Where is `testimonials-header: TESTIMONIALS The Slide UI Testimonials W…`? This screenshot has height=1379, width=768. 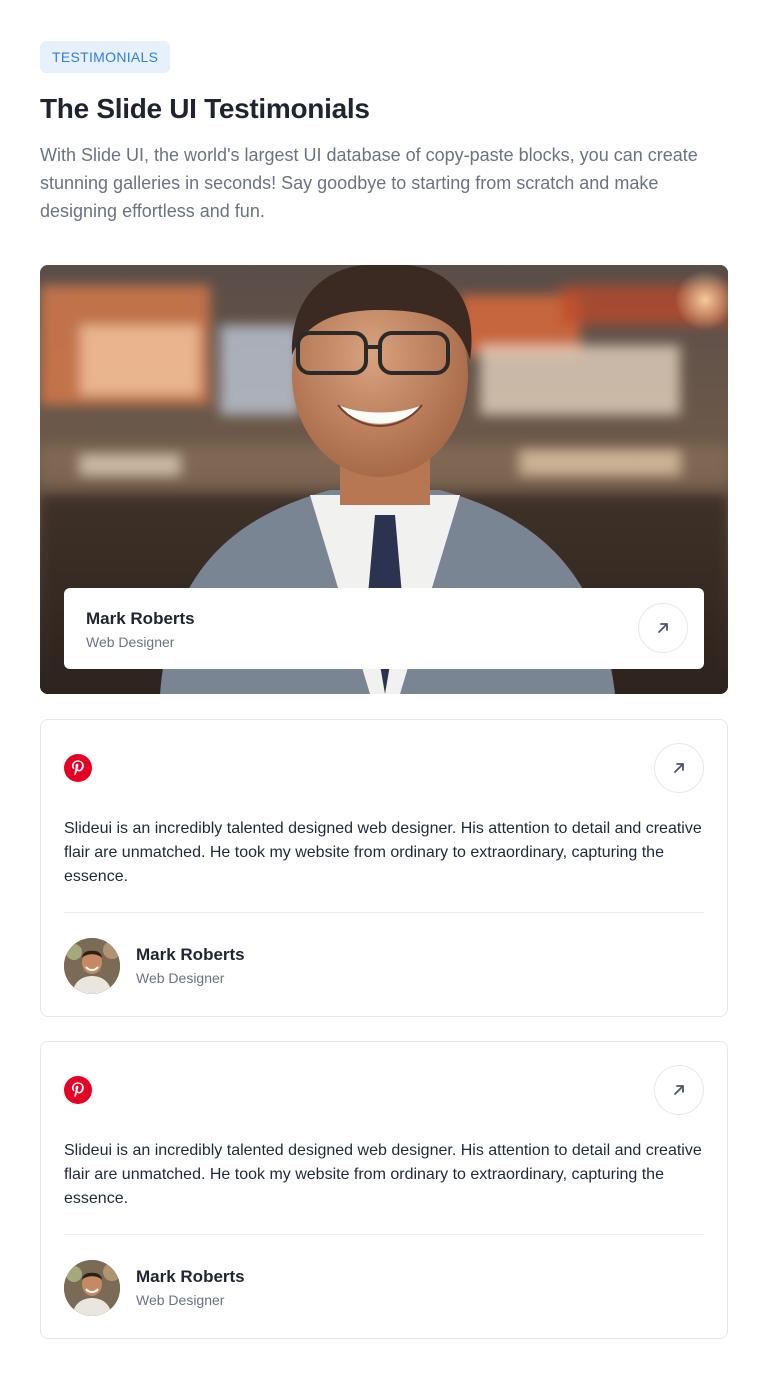 testimonials-header: TESTIMONIALS The Slide UI Testimonials W… is located at coordinates (384, 133).